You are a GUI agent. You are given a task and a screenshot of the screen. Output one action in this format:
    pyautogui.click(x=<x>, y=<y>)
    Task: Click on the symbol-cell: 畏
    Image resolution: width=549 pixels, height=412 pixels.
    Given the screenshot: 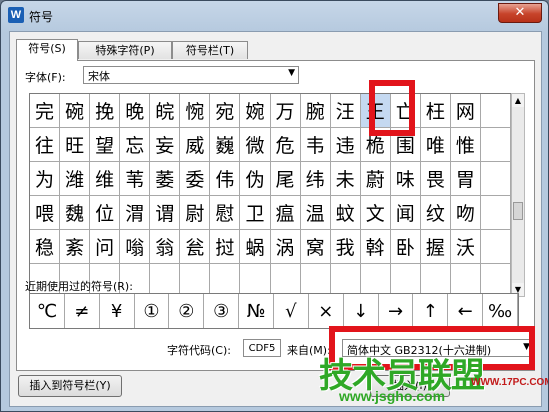 What is the action you would take?
    pyautogui.click(x=435, y=179)
    